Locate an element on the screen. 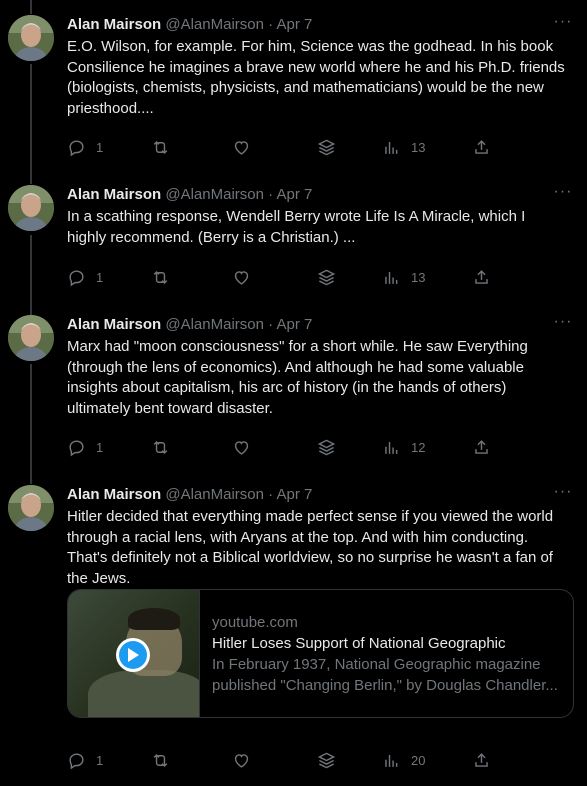 The height and width of the screenshot is (786, 587). action-bar: 1 12 is located at coordinates (282, 447).